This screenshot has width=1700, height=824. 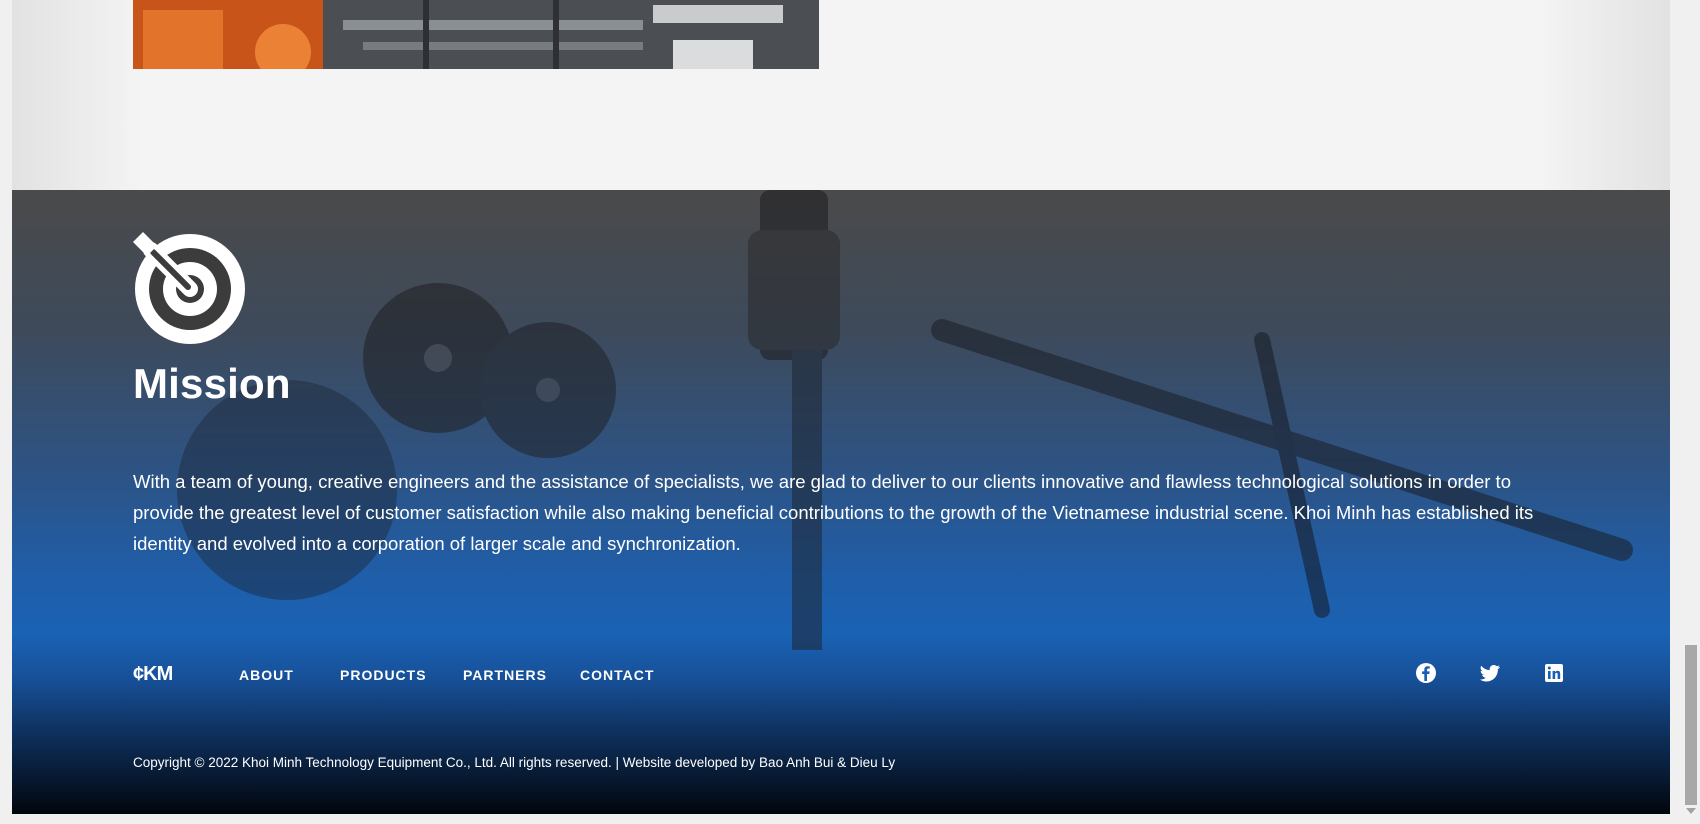 I want to click on mission-title: Mission, so click(x=212, y=383).